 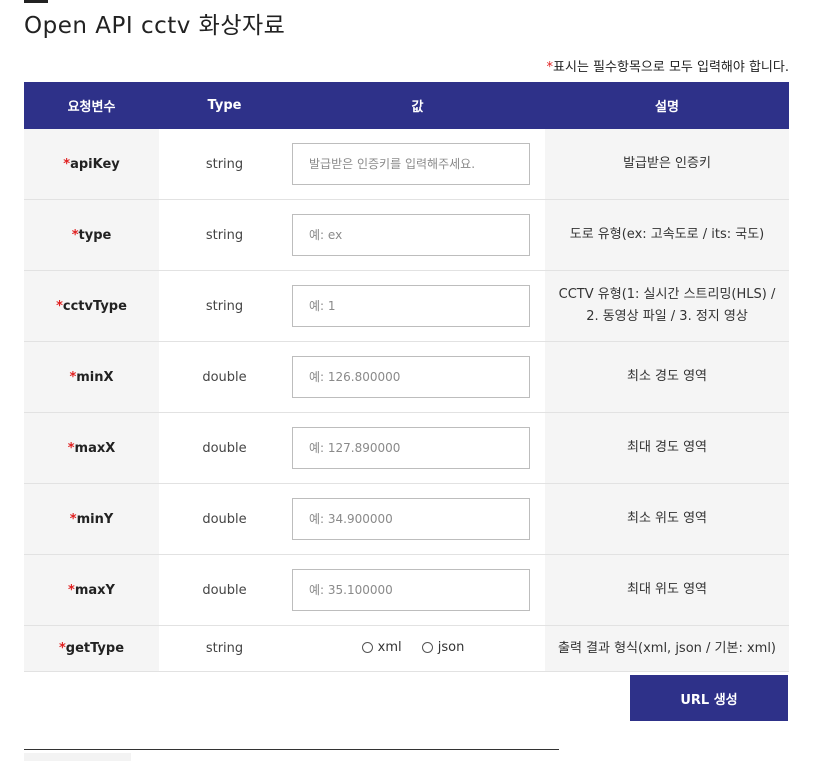 I want to click on param-desc: 최소 위도 영역, so click(x=667, y=519).